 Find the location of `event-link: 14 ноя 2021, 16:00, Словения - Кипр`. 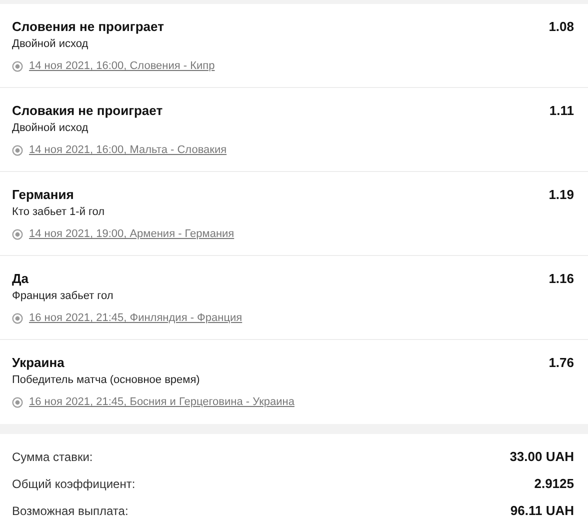

event-link: 14 ноя 2021, 16:00, Словения - Кипр is located at coordinates (122, 66).